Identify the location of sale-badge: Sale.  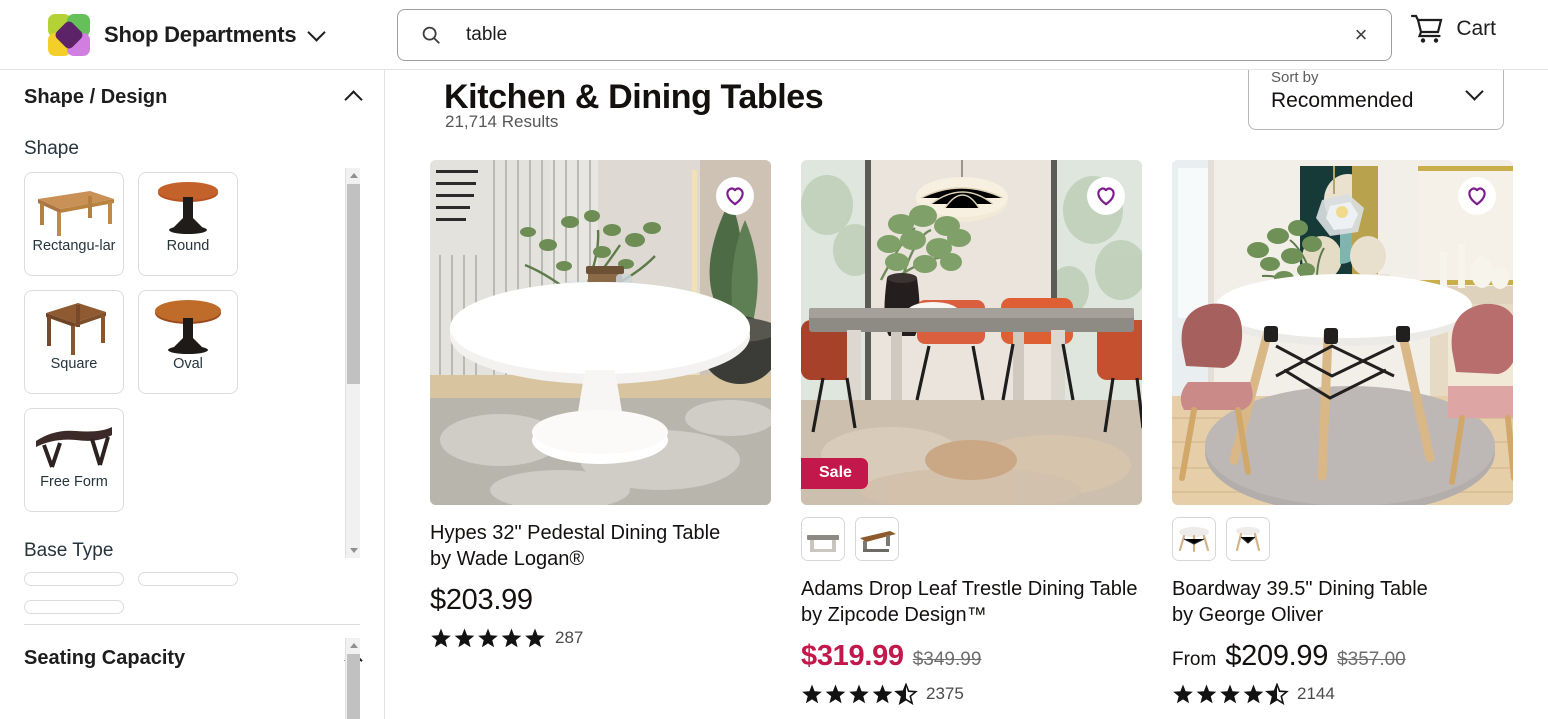
(834, 473).